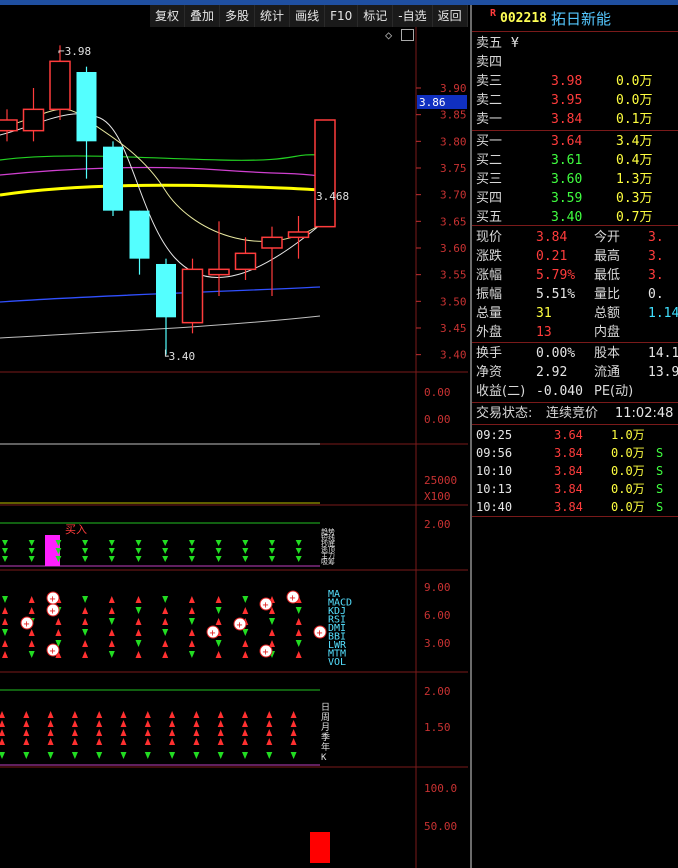  Describe the element at coordinates (559, 391) in the screenshot. I see `fin-value: -0.040` at that location.